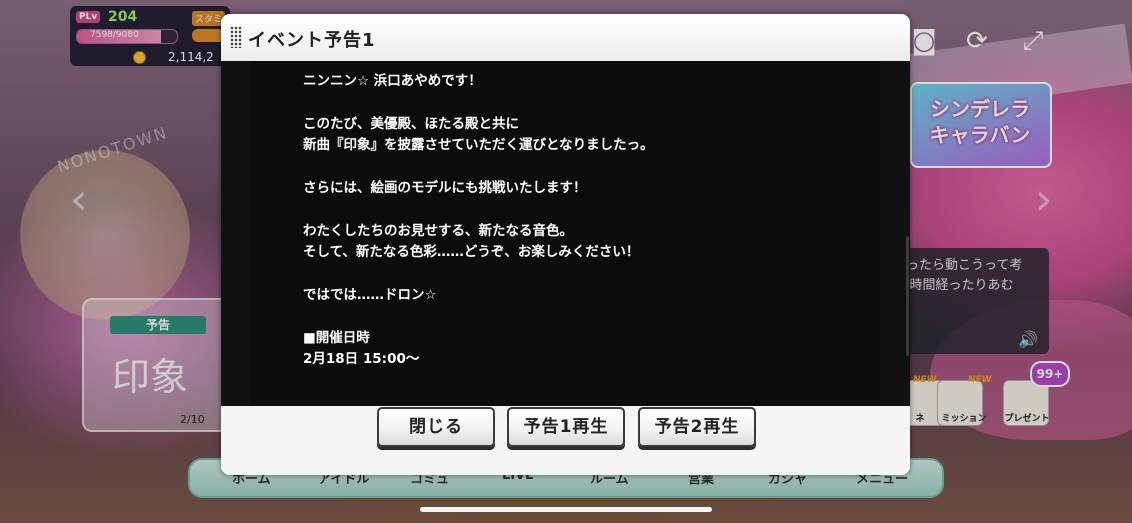 This screenshot has width=1132, height=523. What do you see at coordinates (336, 338) in the screenshot?
I see `schedule-heading: ■開催日時` at bounding box center [336, 338].